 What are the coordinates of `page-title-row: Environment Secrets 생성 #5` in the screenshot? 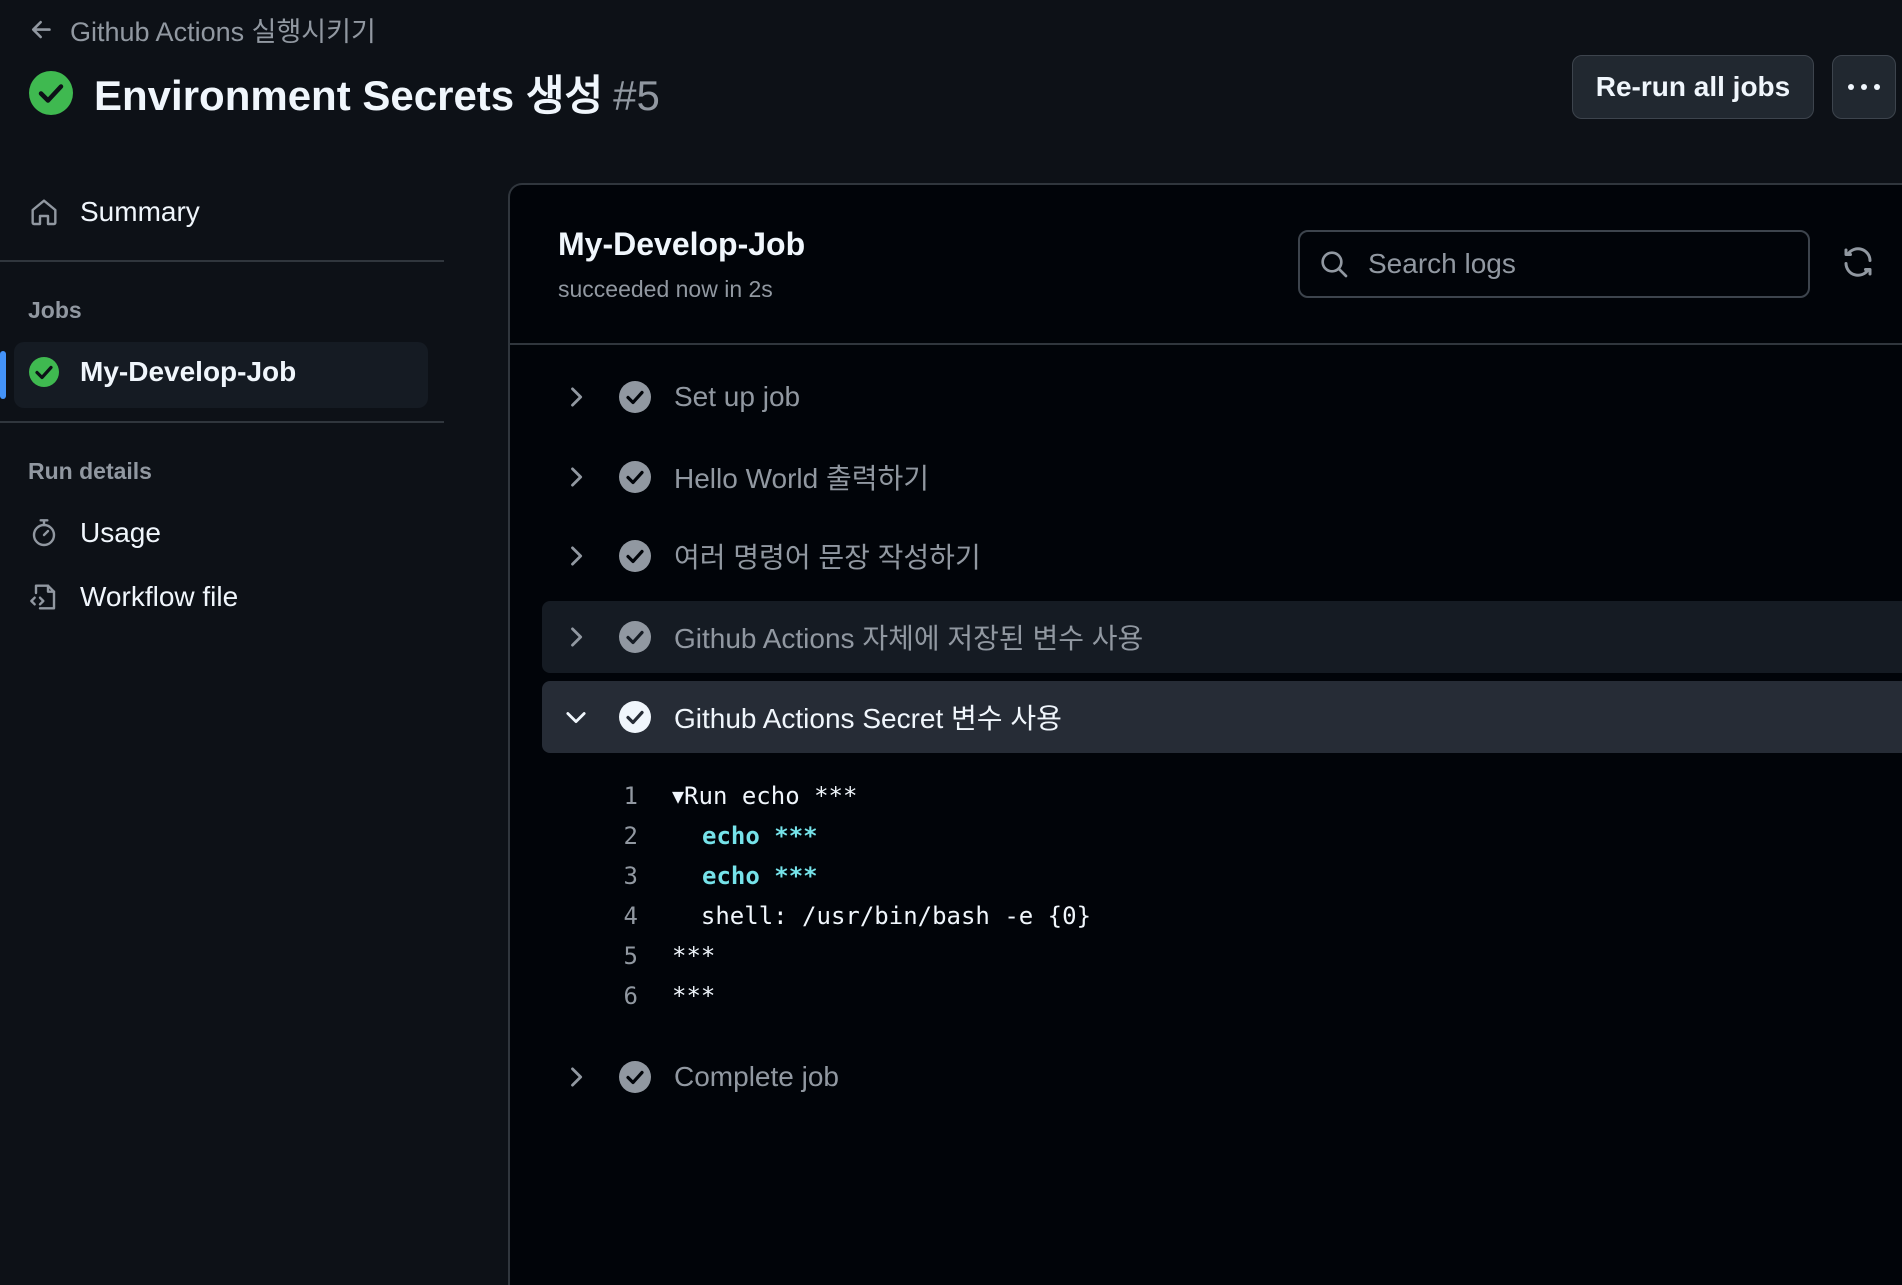 It's located at (344, 92).